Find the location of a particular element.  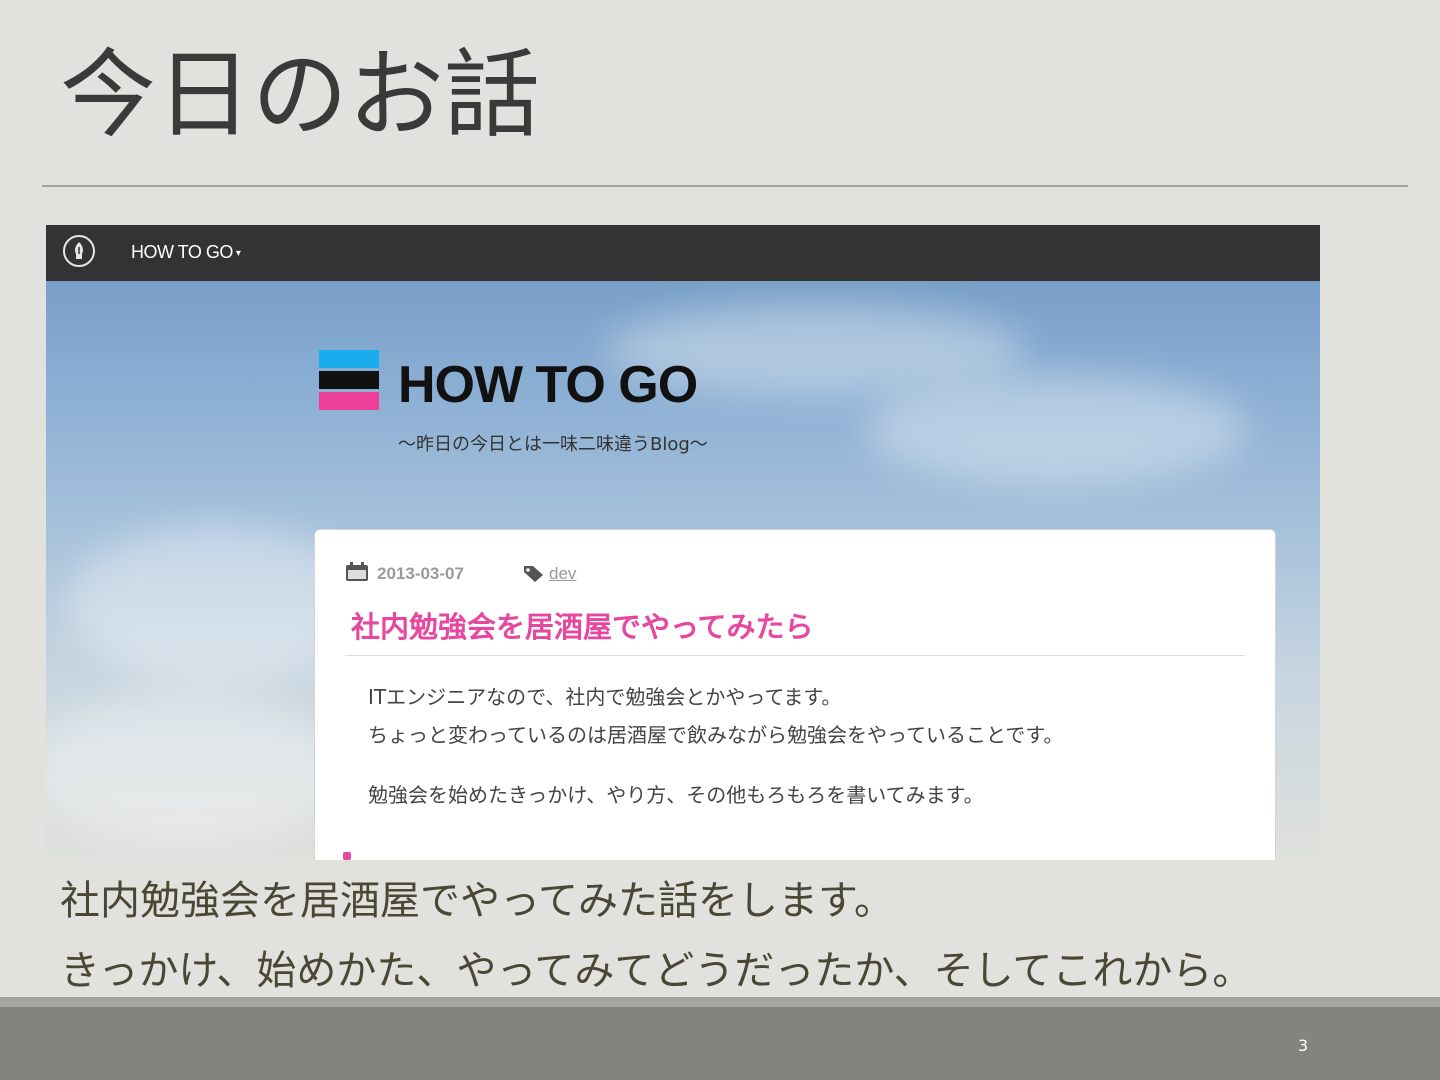

slide-footer is located at coordinates (720, 1038).